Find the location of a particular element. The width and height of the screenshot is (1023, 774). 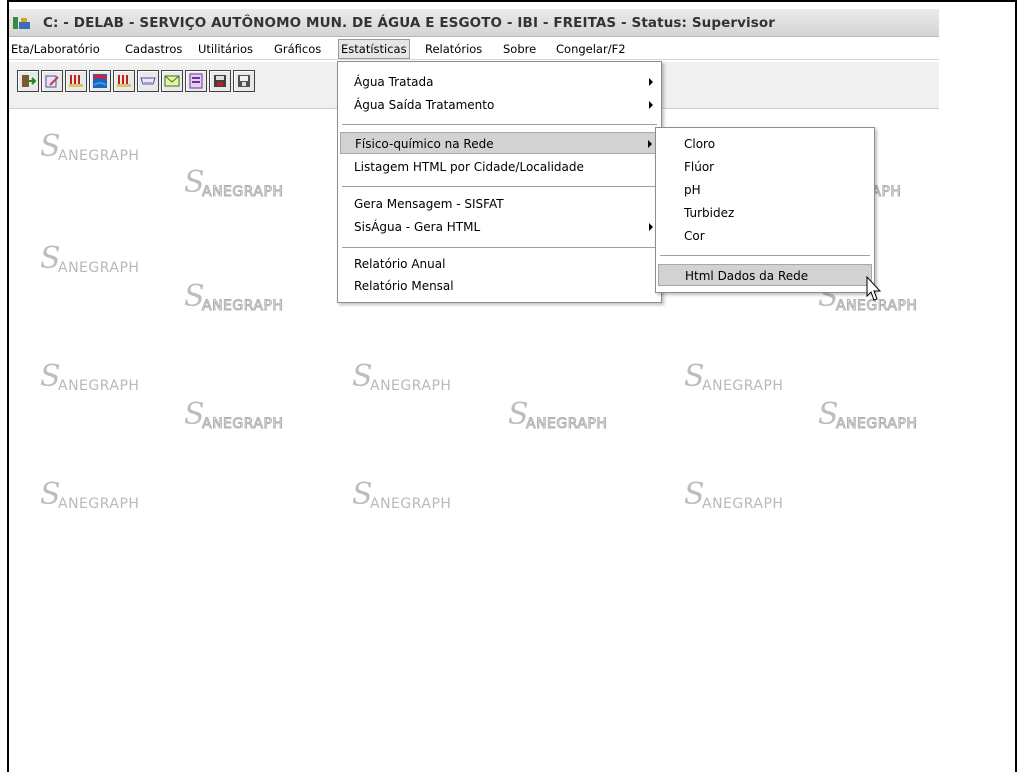

edit-button is located at coordinates (52, 81).